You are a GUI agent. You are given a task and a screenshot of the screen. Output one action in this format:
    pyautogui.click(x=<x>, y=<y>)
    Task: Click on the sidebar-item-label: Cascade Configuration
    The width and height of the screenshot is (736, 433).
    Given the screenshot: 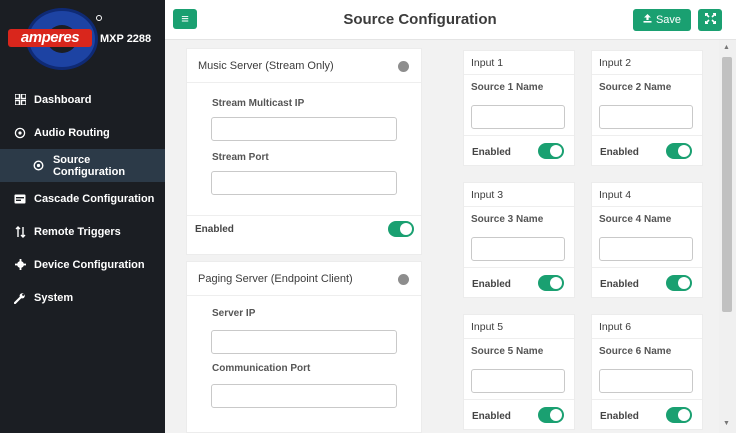 What is the action you would take?
    pyautogui.click(x=94, y=198)
    